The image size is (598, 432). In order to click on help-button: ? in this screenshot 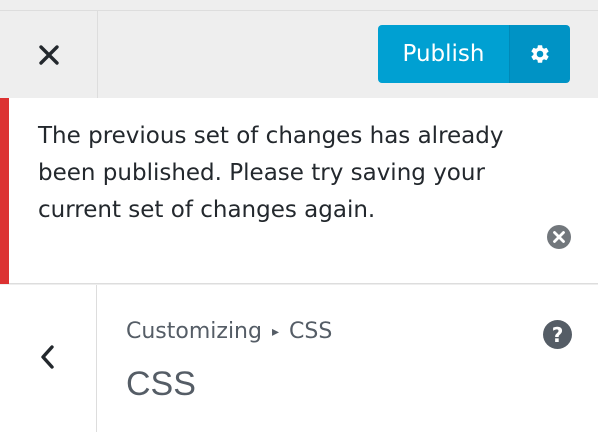, I will do `click(557, 334)`.